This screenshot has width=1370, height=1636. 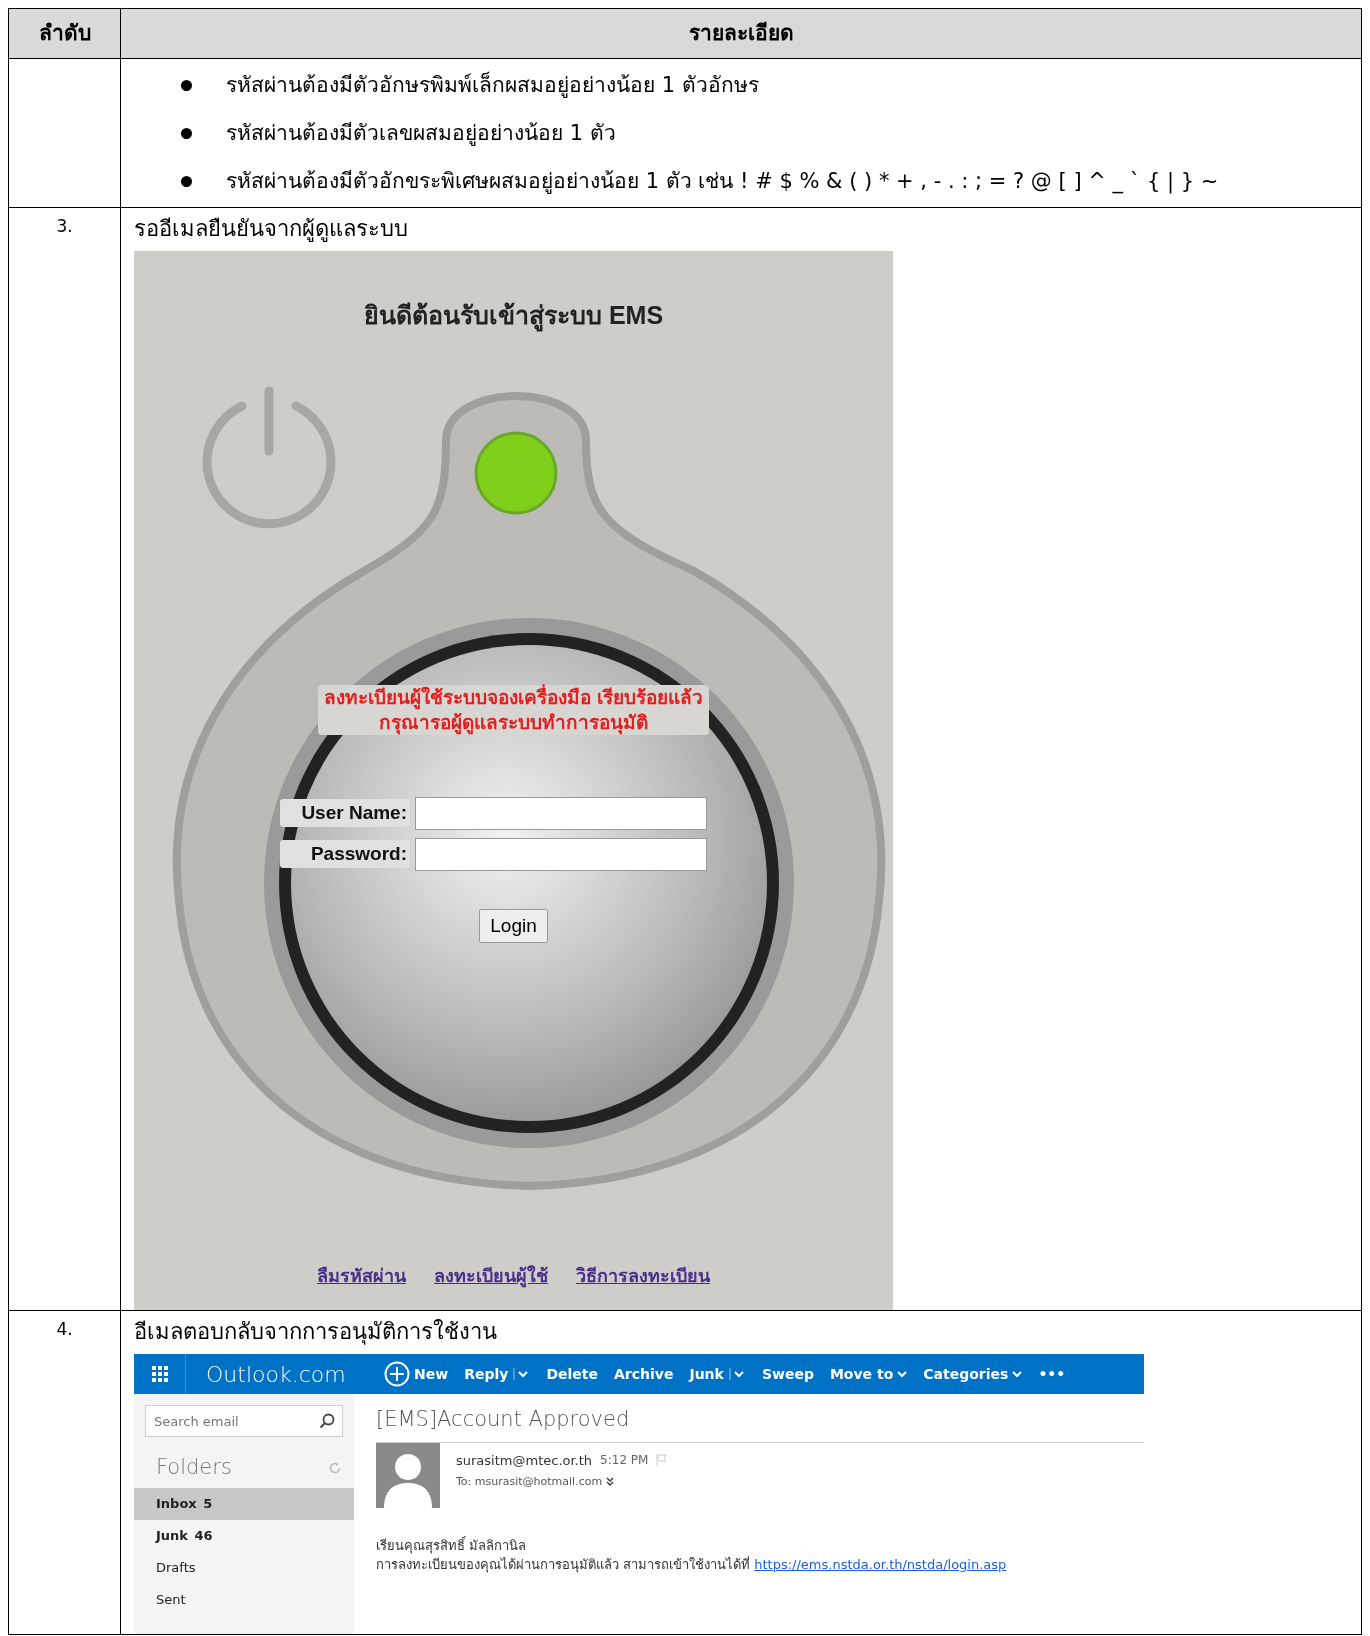 I want to click on folder-item: Sent, so click(x=244, y=1599).